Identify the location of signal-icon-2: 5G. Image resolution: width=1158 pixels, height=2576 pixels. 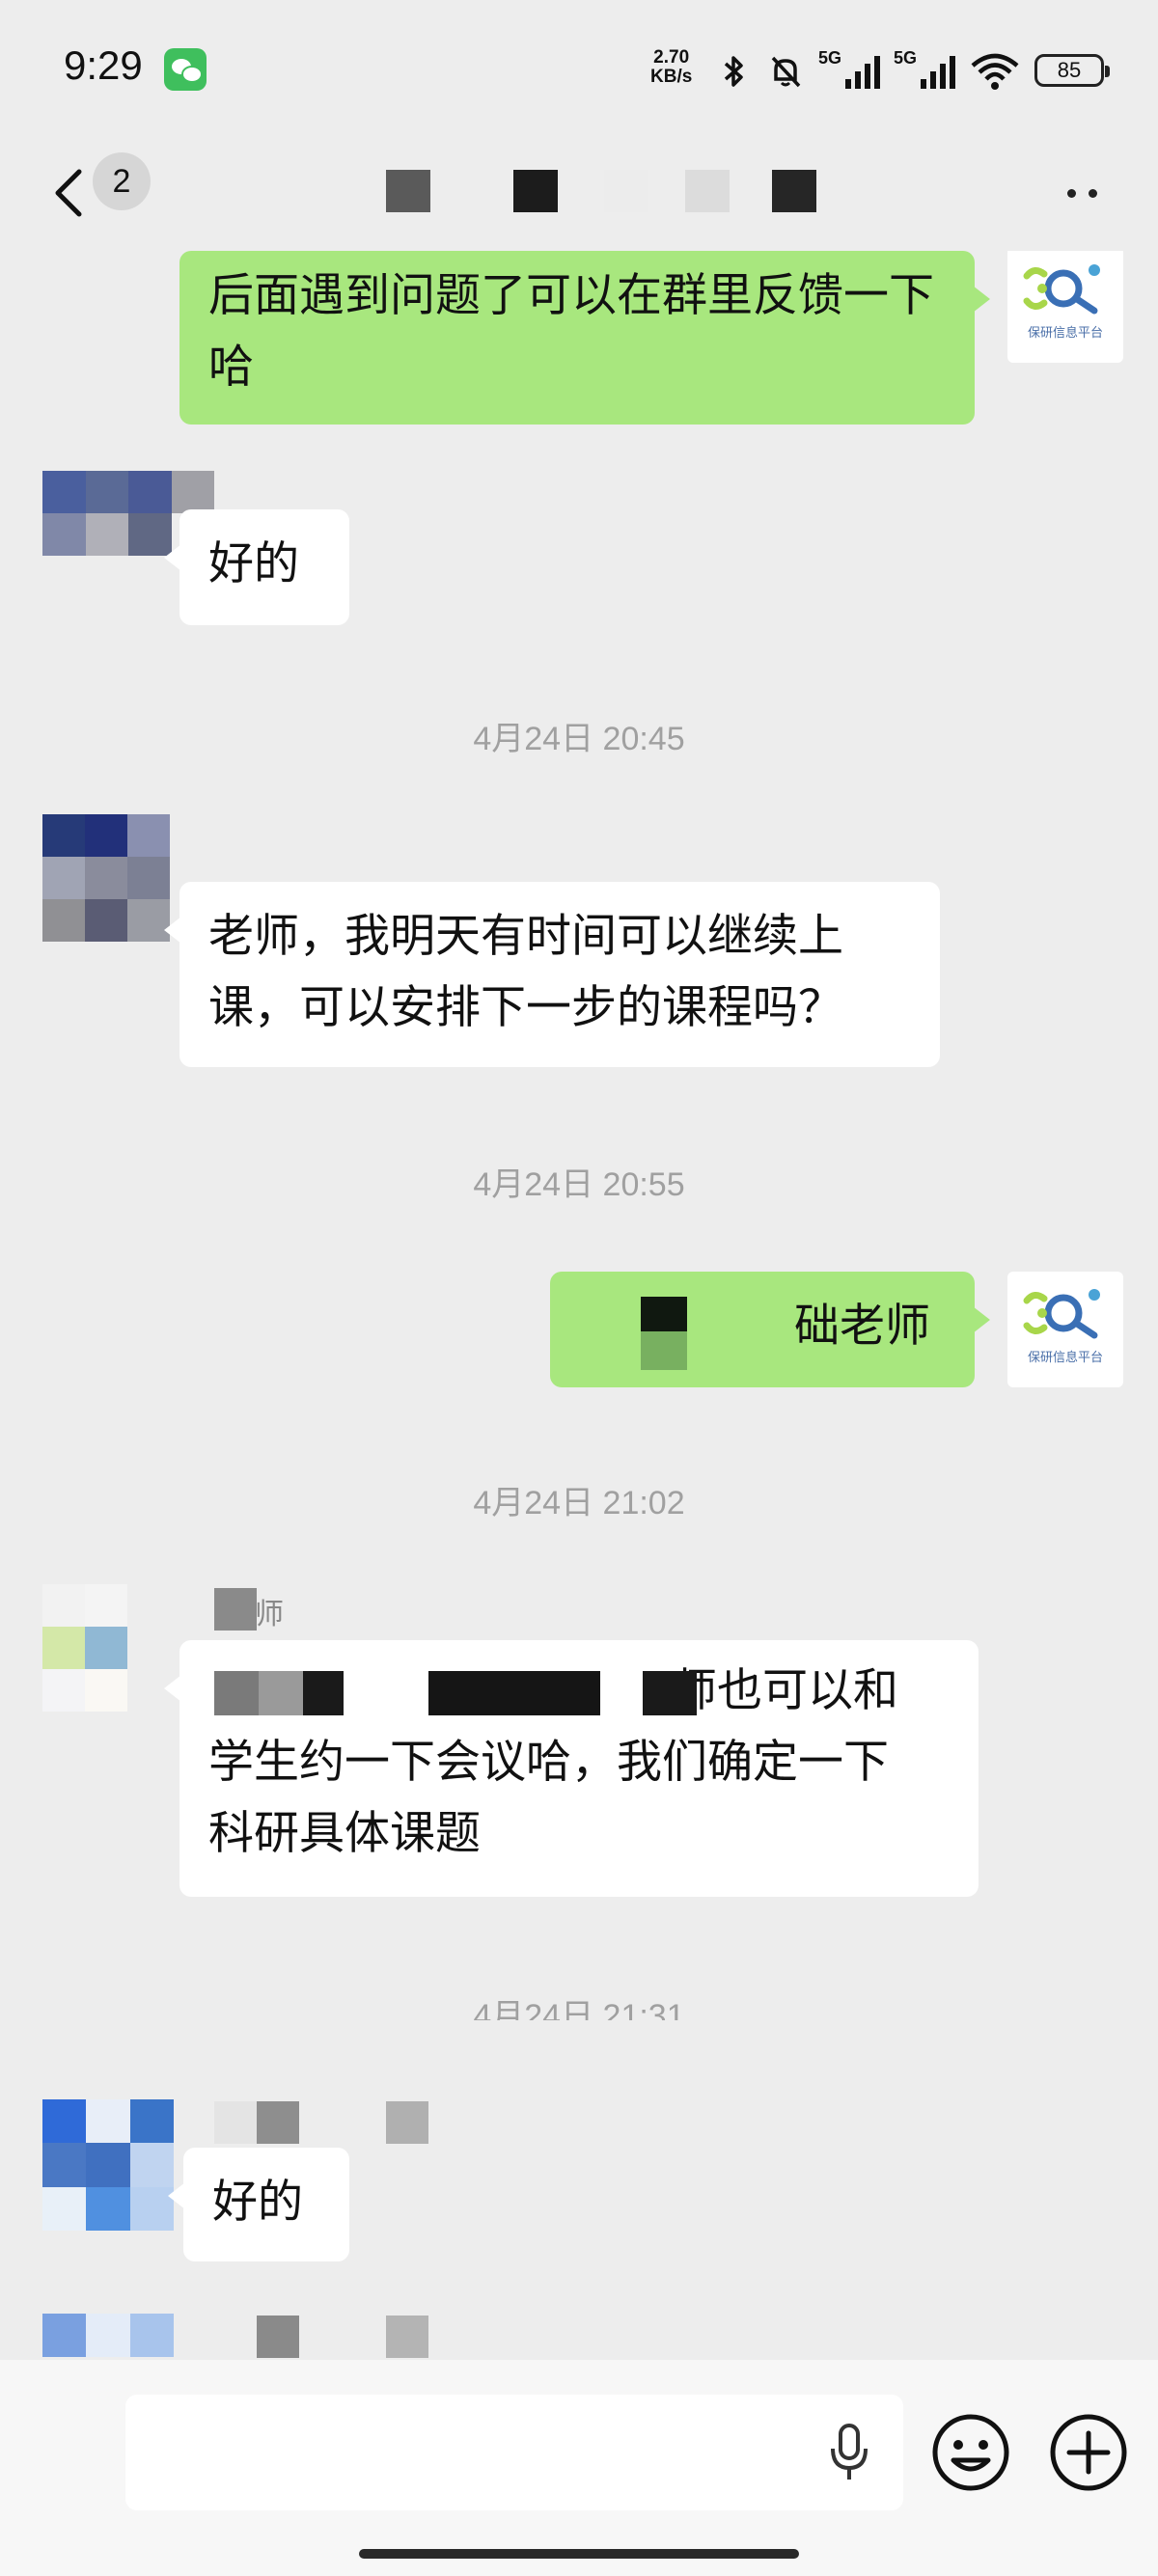
(924, 69).